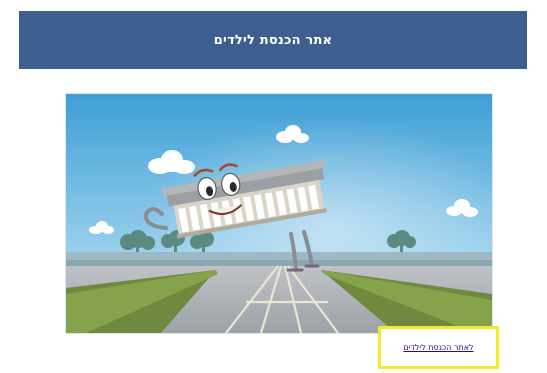  I want to click on page-header: אתר הכנסת לילדים, so click(273, 40).